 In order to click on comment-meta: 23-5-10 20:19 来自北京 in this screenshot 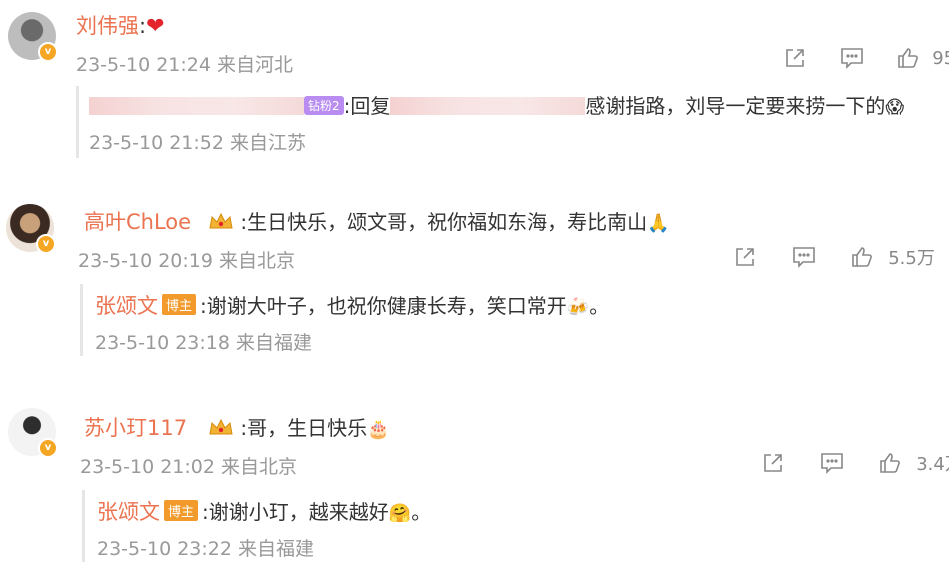, I will do `click(186, 259)`.